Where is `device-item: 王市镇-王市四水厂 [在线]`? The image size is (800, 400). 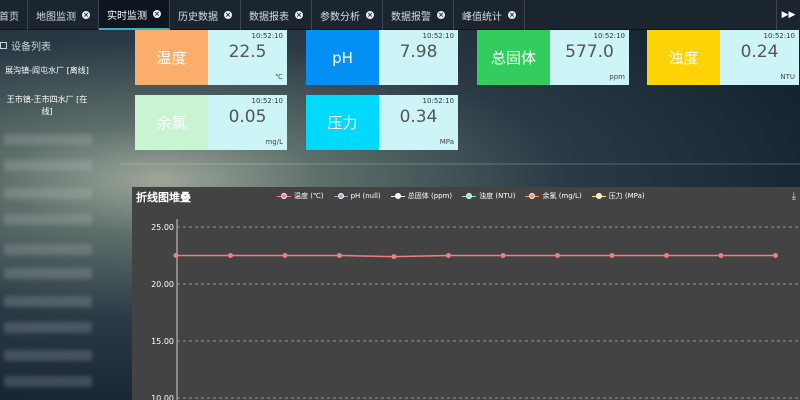
device-item: 王市镇-王市四水厂 [在线] is located at coordinates (47, 106).